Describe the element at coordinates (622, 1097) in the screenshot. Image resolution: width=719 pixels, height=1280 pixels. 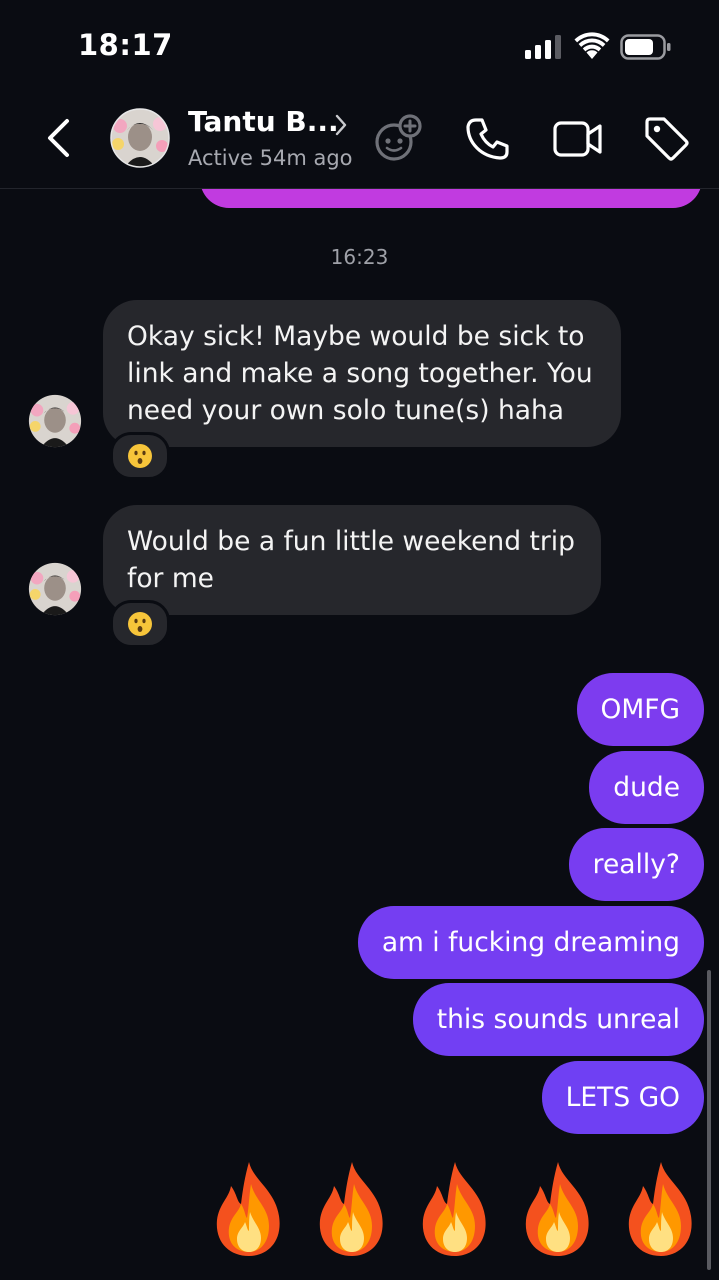
I see `outgoing-message-bubble: LETS GO` at that location.